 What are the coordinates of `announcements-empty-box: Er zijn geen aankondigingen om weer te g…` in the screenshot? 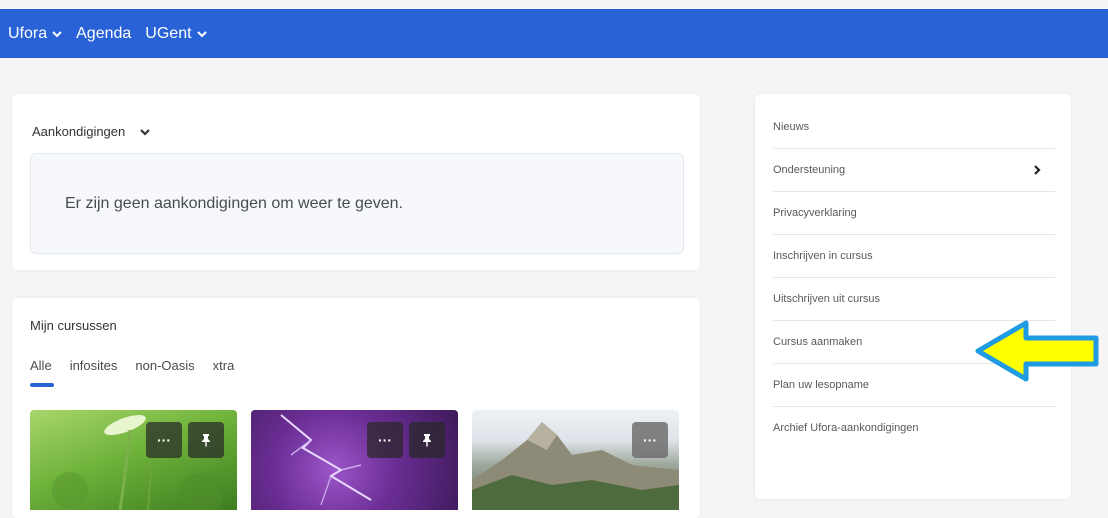 It's located at (357, 203).